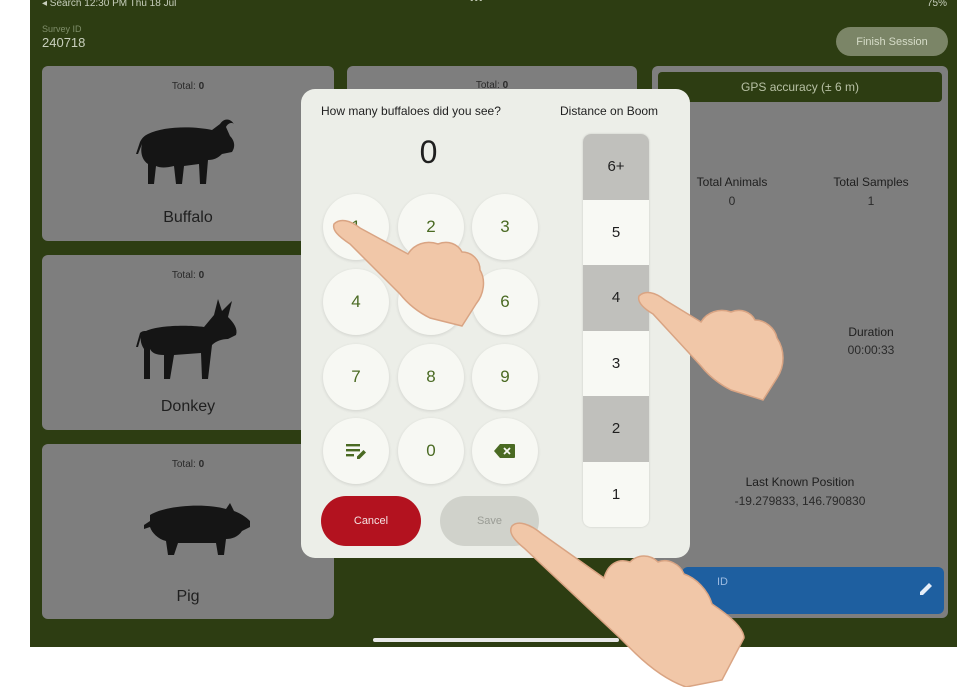 The height and width of the screenshot is (687, 957). Describe the element at coordinates (616, 495) in the screenshot. I see `boom-option-1: 1` at that location.